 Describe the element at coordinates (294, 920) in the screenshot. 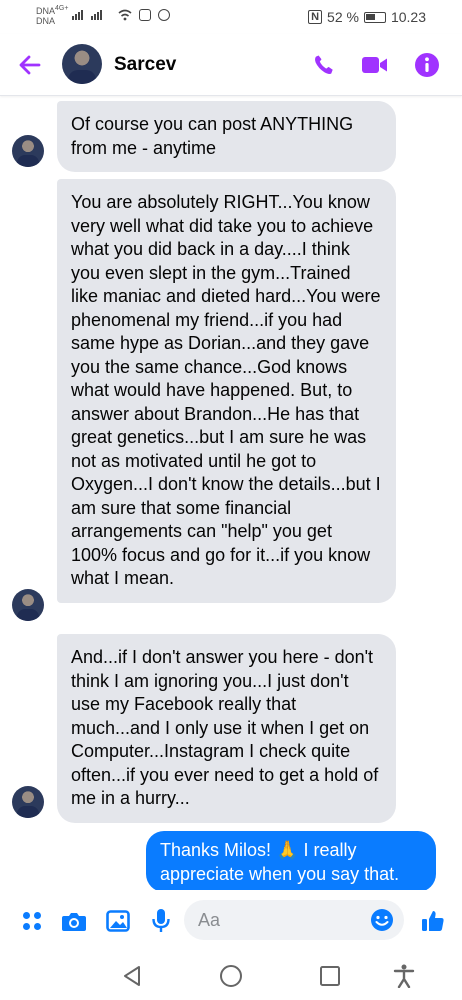

I see `message-input: Aa` at that location.